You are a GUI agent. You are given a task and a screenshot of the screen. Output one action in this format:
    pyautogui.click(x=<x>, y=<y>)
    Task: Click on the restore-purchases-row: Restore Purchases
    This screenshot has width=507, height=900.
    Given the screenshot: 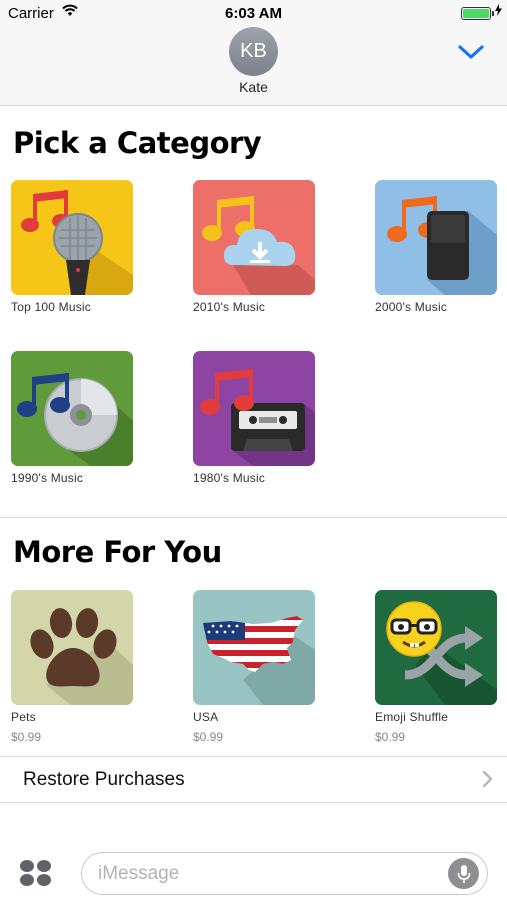 What is the action you would take?
    pyautogui.click(x=253, y=779)
    